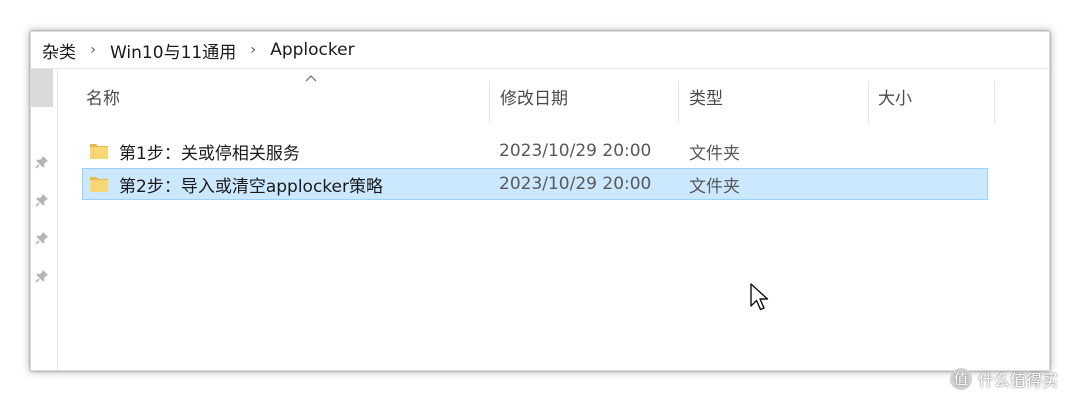  Describe the element at coordinates (312, 50) in the screenshot. I see `breadcrumb-item-applocker: Applocker` at that location.